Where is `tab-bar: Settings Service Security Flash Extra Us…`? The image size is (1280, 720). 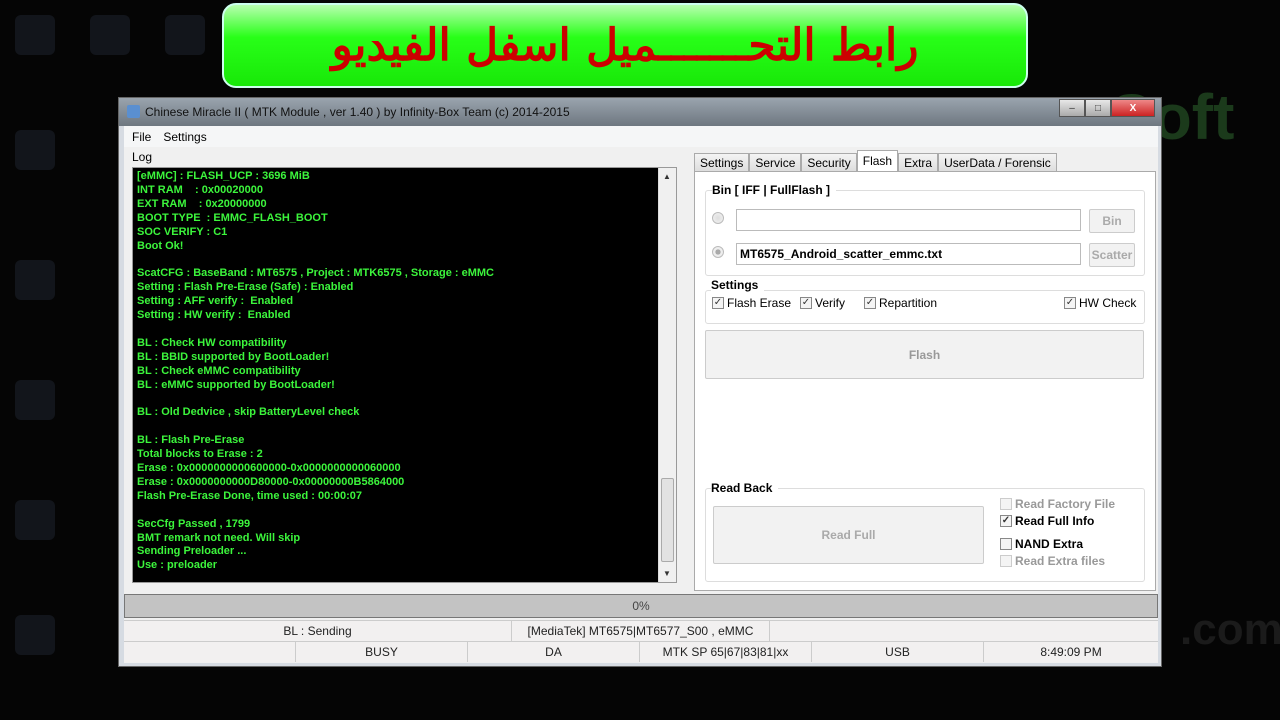 tab-bar: Settings Service Security Flash Extra Us… is located at coordinates (875, 161).